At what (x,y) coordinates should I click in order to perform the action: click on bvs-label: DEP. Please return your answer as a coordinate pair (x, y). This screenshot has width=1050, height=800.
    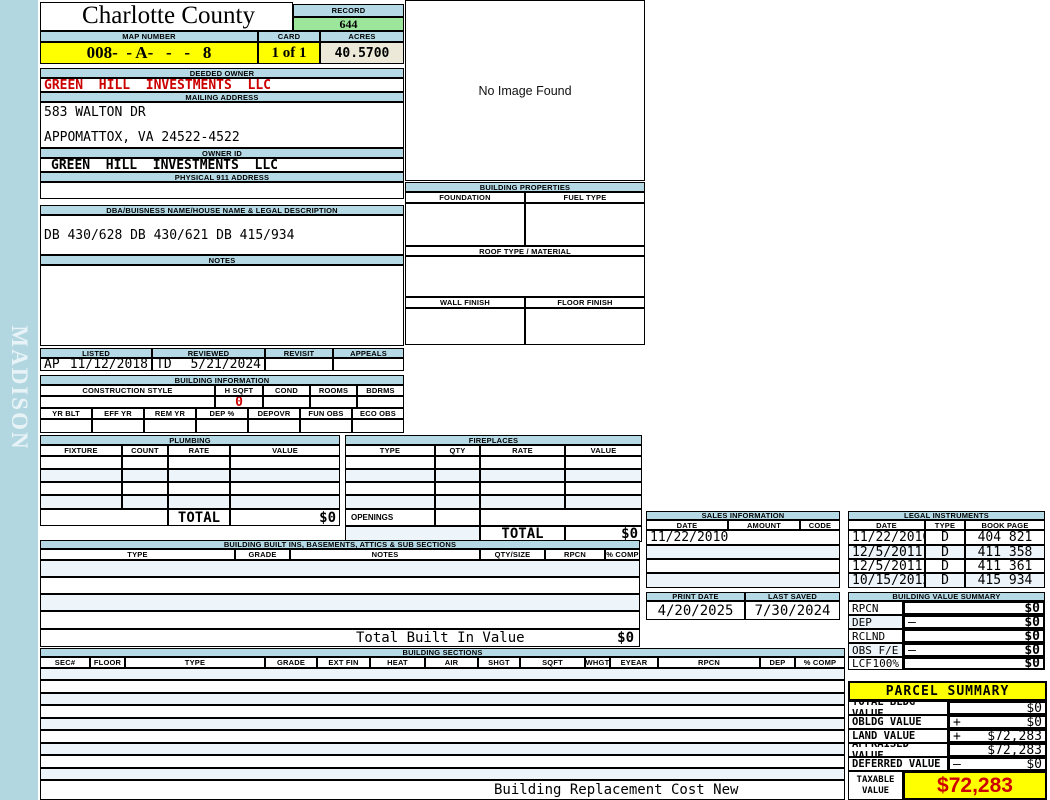
    Looking at the image, I should click on (862, 622).